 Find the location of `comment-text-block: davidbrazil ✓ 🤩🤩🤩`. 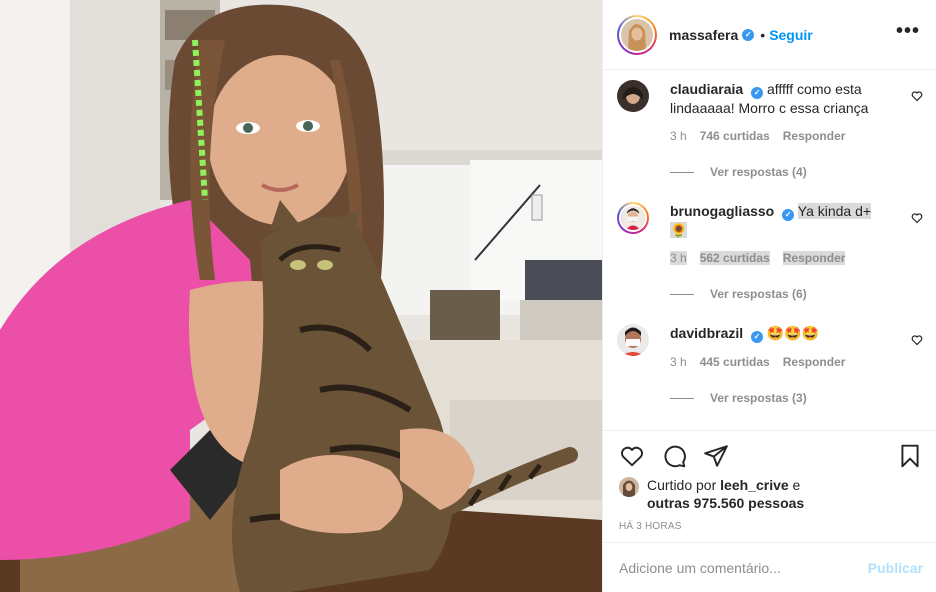

comment-text-block: davidbrazil ✓ 🤩🤩🤩 is located at coordinates (780, 333).